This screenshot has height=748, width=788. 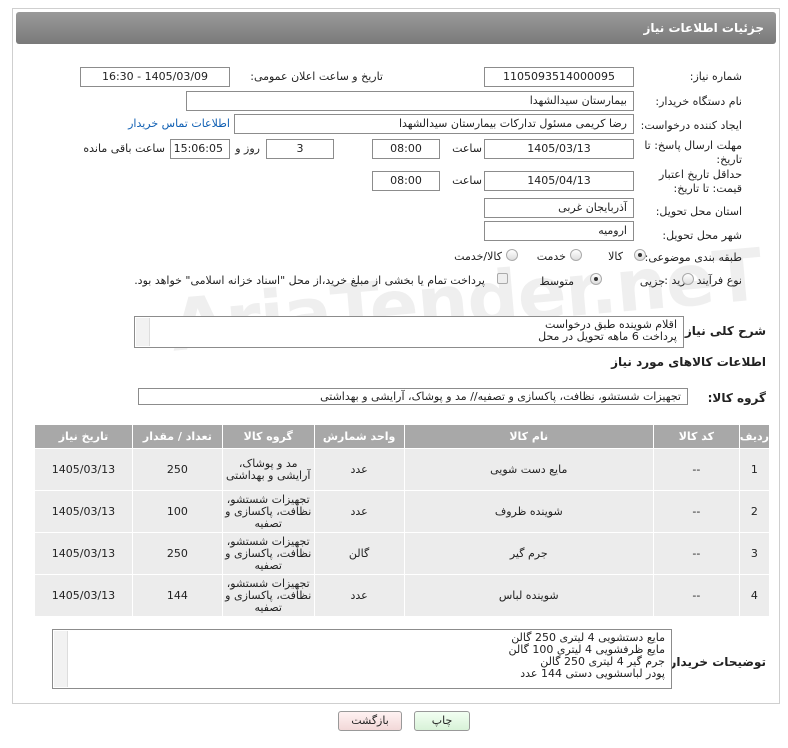 What do you see at coordinates (268, 436) in the screenshot?
I see `col-goods-group: گروه کالا` at bounding box center [268, 436].